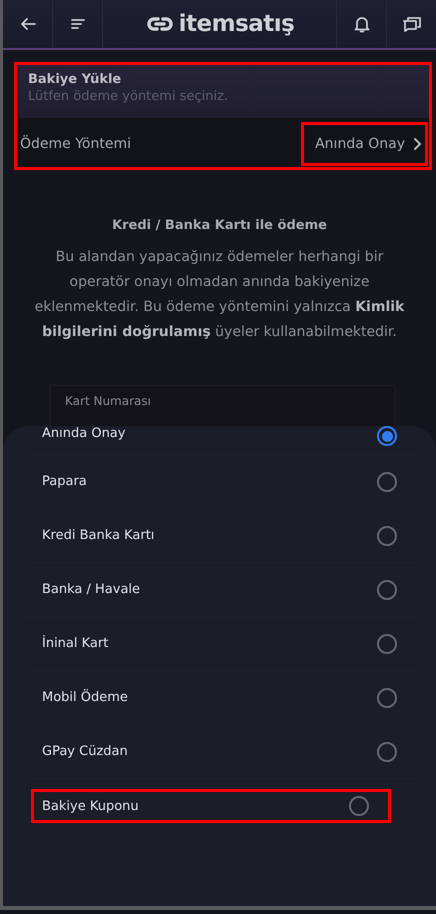 The width and height of the screenshot is (436, 914). I want to click on option-label: Banka / Havale, so click(91, 589).